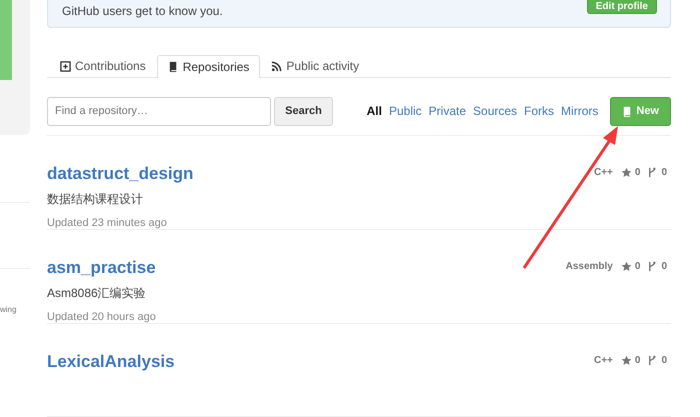 This screenshot has width=700, height=417. Describe the element at coordinates (107, 222) in the screenshot. I see `updated-time: Updated 23 minutes ago` at that location.